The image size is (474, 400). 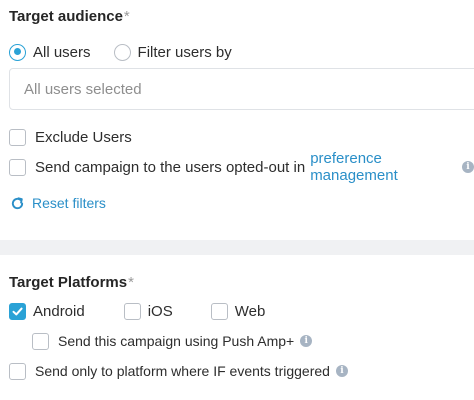 I want to click on platform-ios: iOS, so click(x=148, y=311).